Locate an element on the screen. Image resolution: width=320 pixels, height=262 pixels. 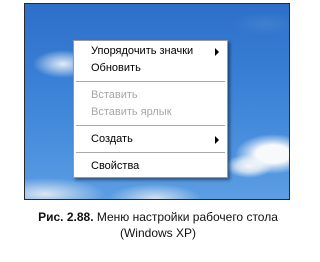
figure-caption-label: Рис. 2.88. is located at coordinates (66, 217).